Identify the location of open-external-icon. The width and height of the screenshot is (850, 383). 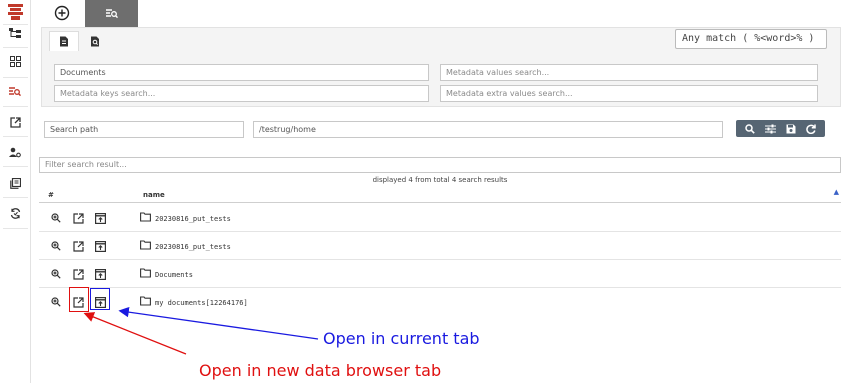
(15, 122).